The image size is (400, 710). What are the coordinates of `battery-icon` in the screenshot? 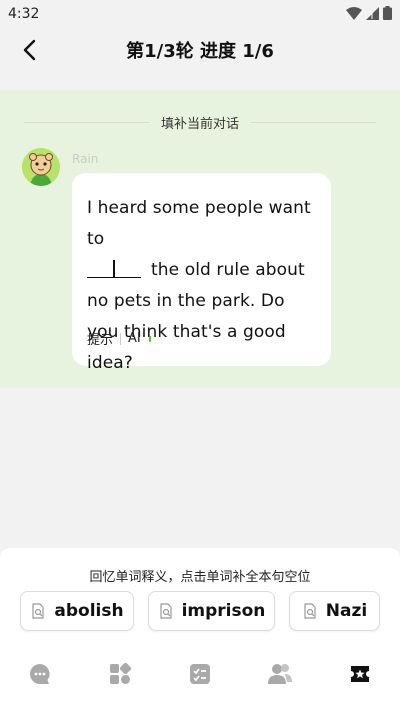 It's located at (387, 14).